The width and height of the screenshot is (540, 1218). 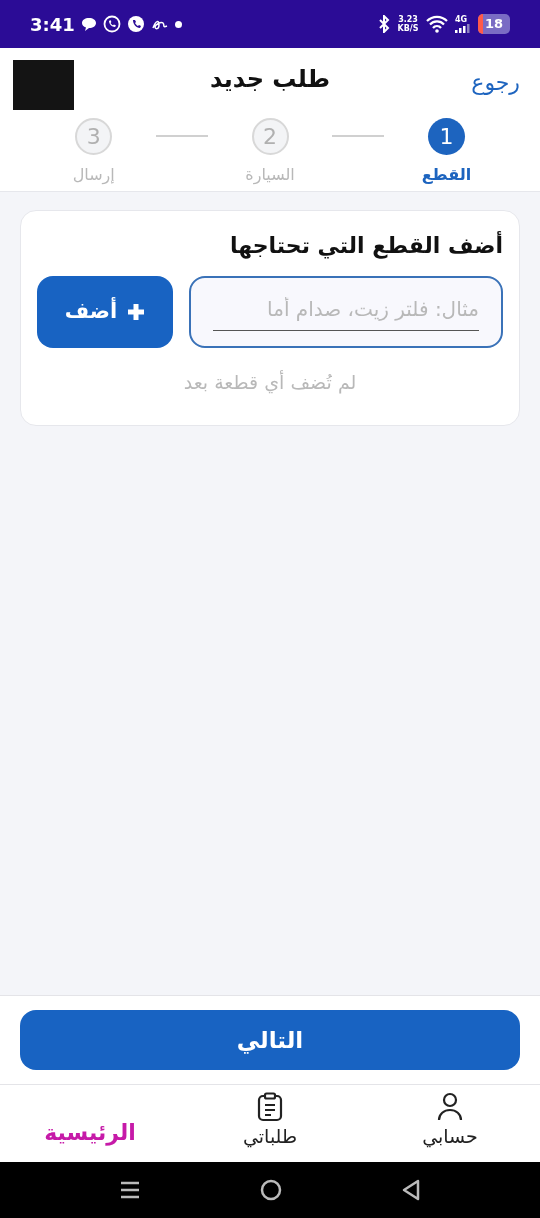 I want to click on add-button: أضف, so click(x=105, y=312).